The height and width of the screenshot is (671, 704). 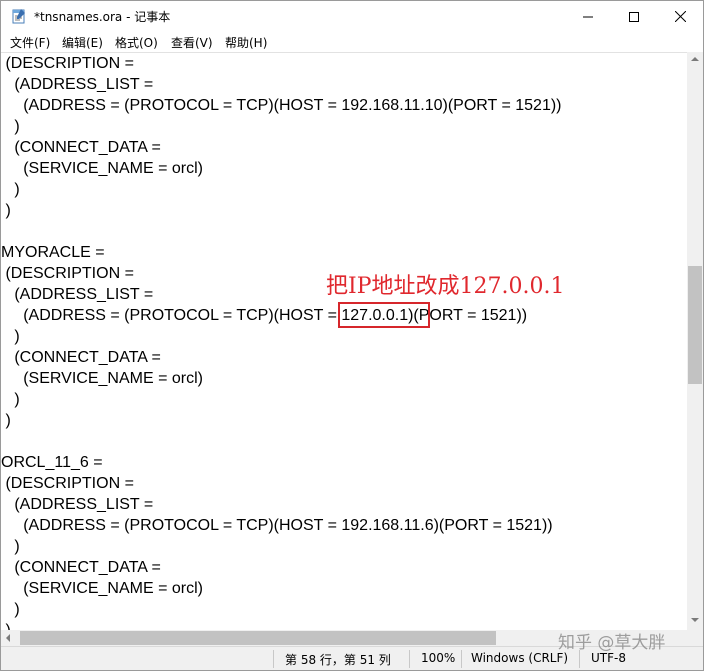 What do you see at coordinates (352, 16) in the screenshot?
I see `title-bar: *tnsnames.ora - 记事本` at bounding box center [352, 16].